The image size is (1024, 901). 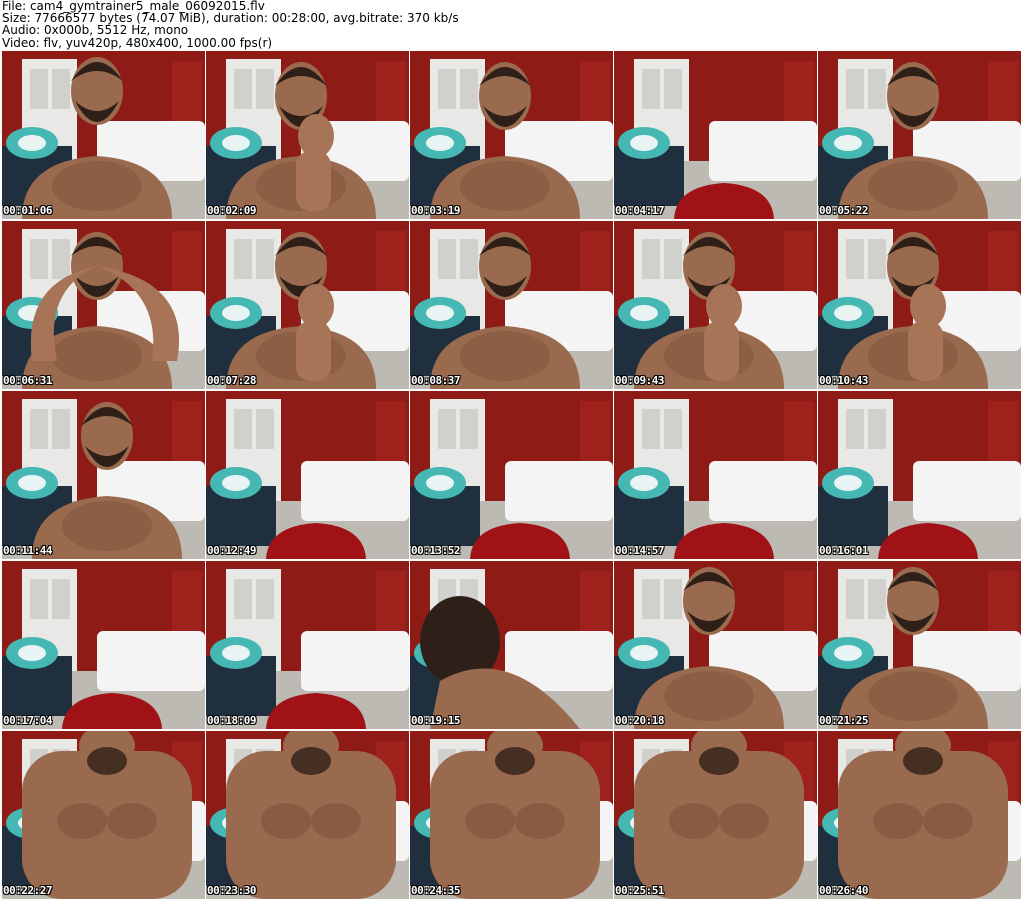 What do you see at coordinates (639, 550) in the screenshot?
I see `frame-timestamp: 00:14:57` at bounding box center [639, 550].